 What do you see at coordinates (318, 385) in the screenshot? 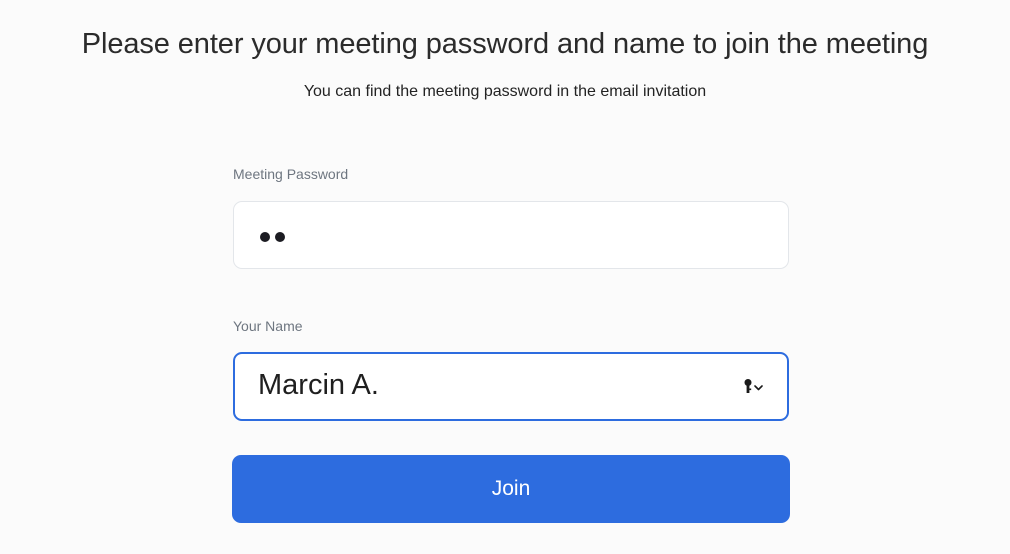
I see `name-field-value: Marcin A.` at bounding box center [318, 385].